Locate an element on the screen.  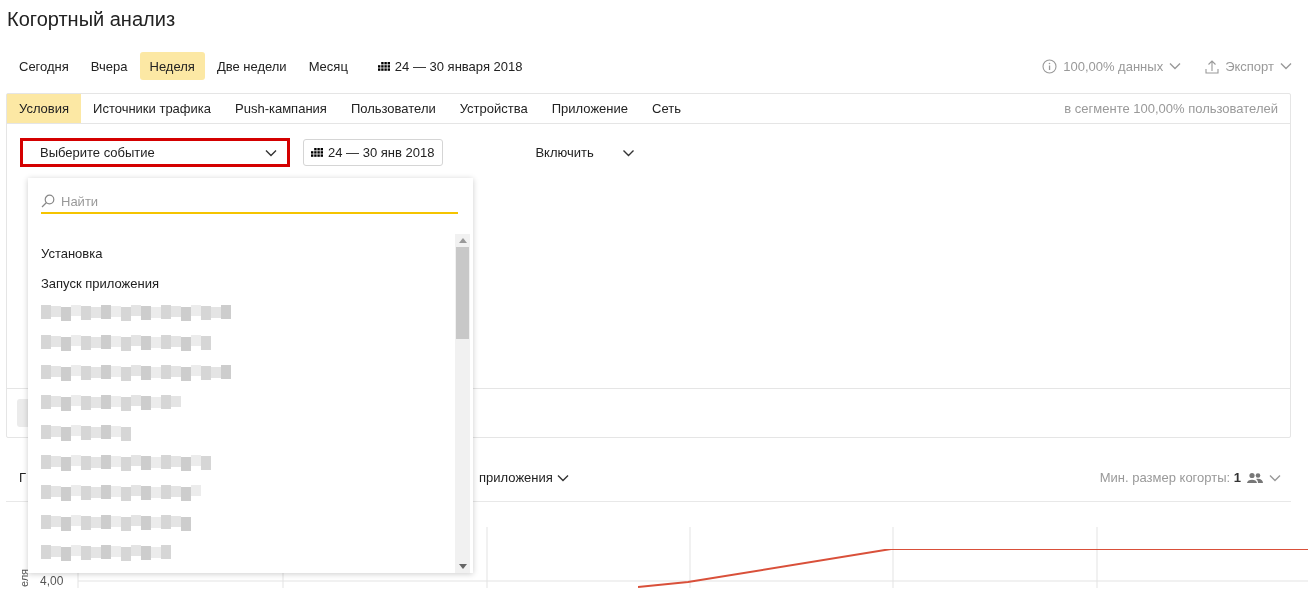
tab: Пользователи is located at coordinates (393, 108).